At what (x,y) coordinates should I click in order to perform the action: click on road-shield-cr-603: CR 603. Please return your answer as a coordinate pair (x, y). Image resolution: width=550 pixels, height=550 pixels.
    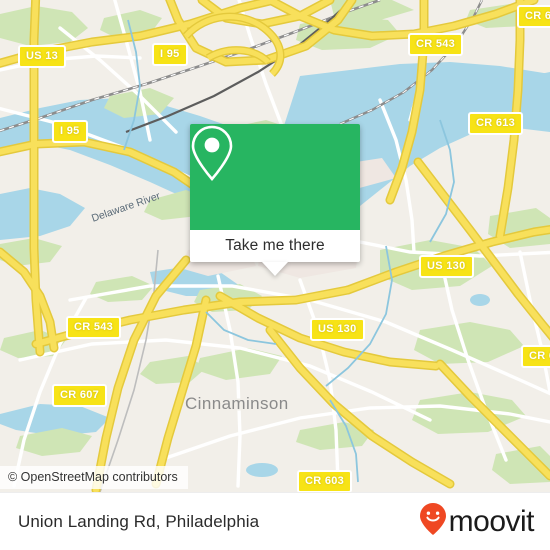
    Looking at the image, I should click on (325, 481).